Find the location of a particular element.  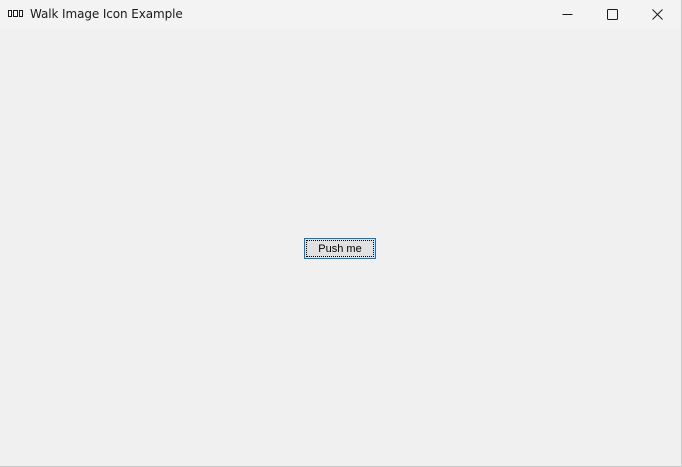

app-window-icon is located at coordinates (15, 14).